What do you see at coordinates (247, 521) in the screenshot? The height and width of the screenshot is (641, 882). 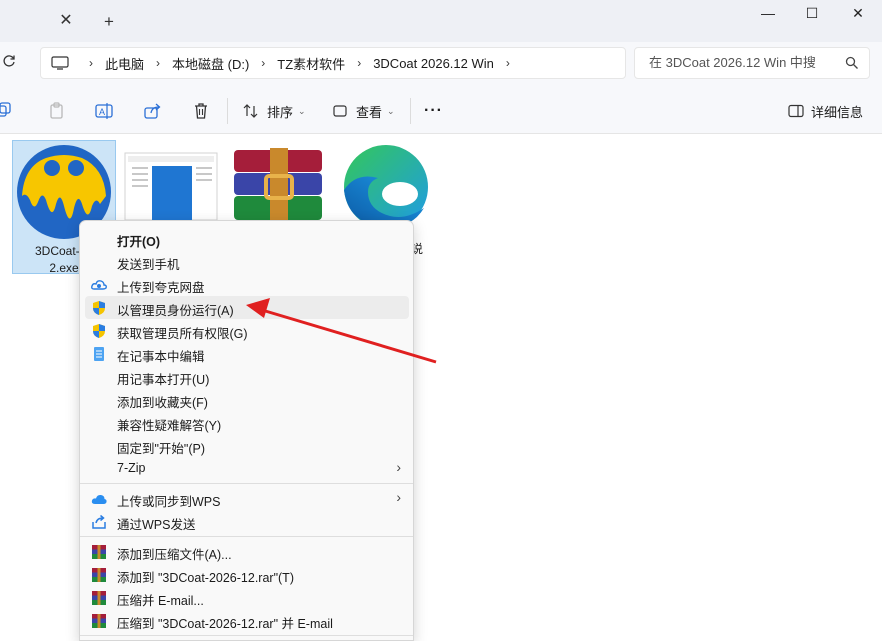 I see `menu-item-wps-send: 通过WPS发送` at bounding box center [247, 521].